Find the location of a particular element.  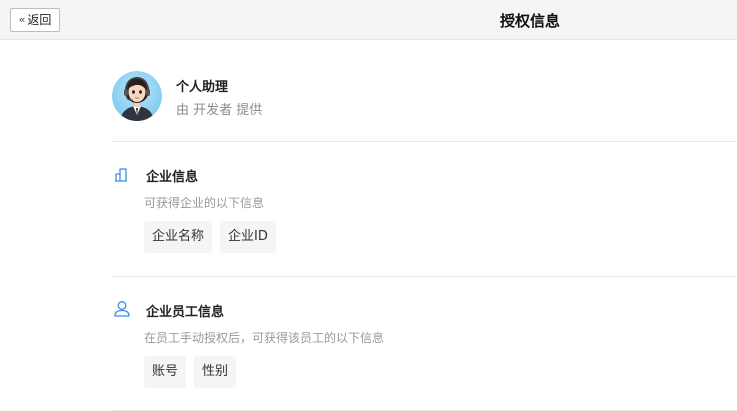

section-title: 企业员工信息 is located at coordinates (185, 312).